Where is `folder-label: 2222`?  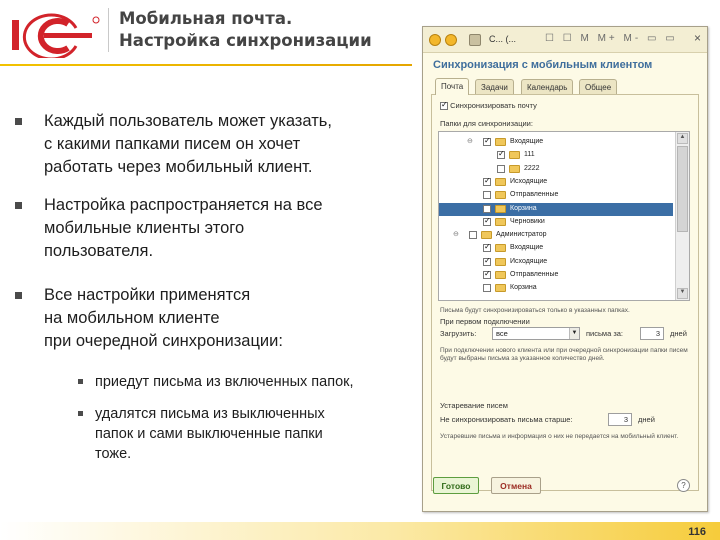
folder-label: 2222 is located at coordinates (532, 168).